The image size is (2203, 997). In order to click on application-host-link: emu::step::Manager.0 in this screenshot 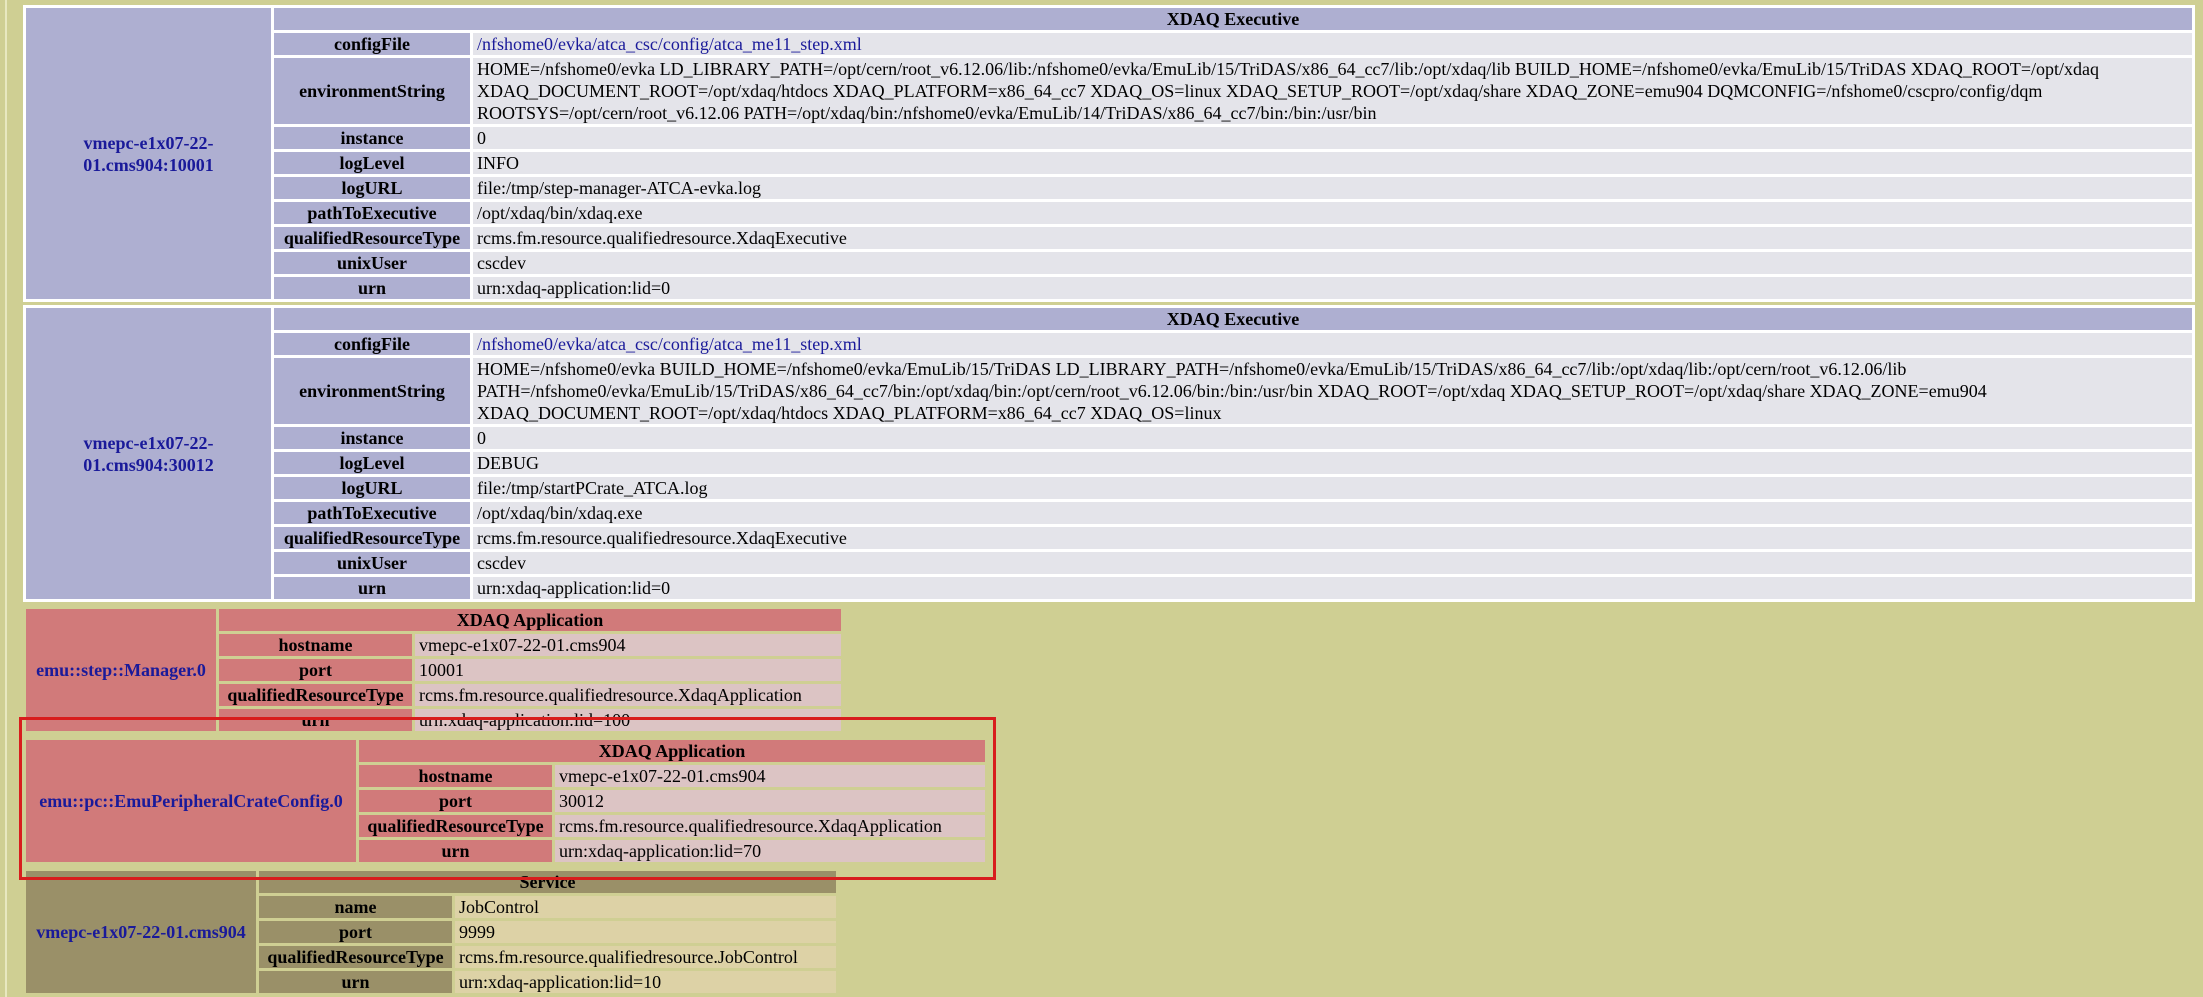, I will do `click(121, 670)`.